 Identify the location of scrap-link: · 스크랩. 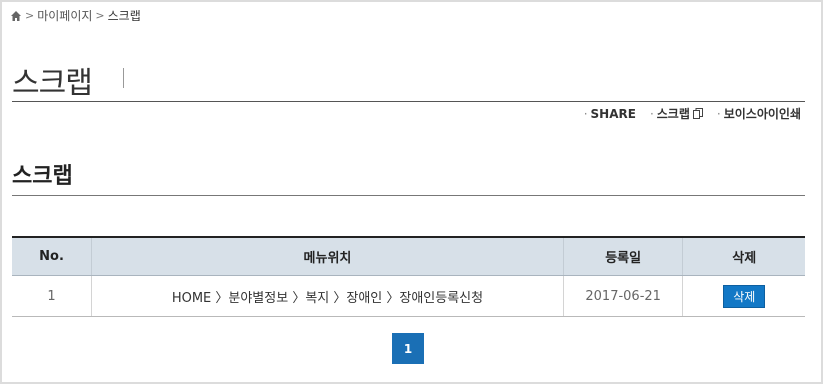
(676, 113).